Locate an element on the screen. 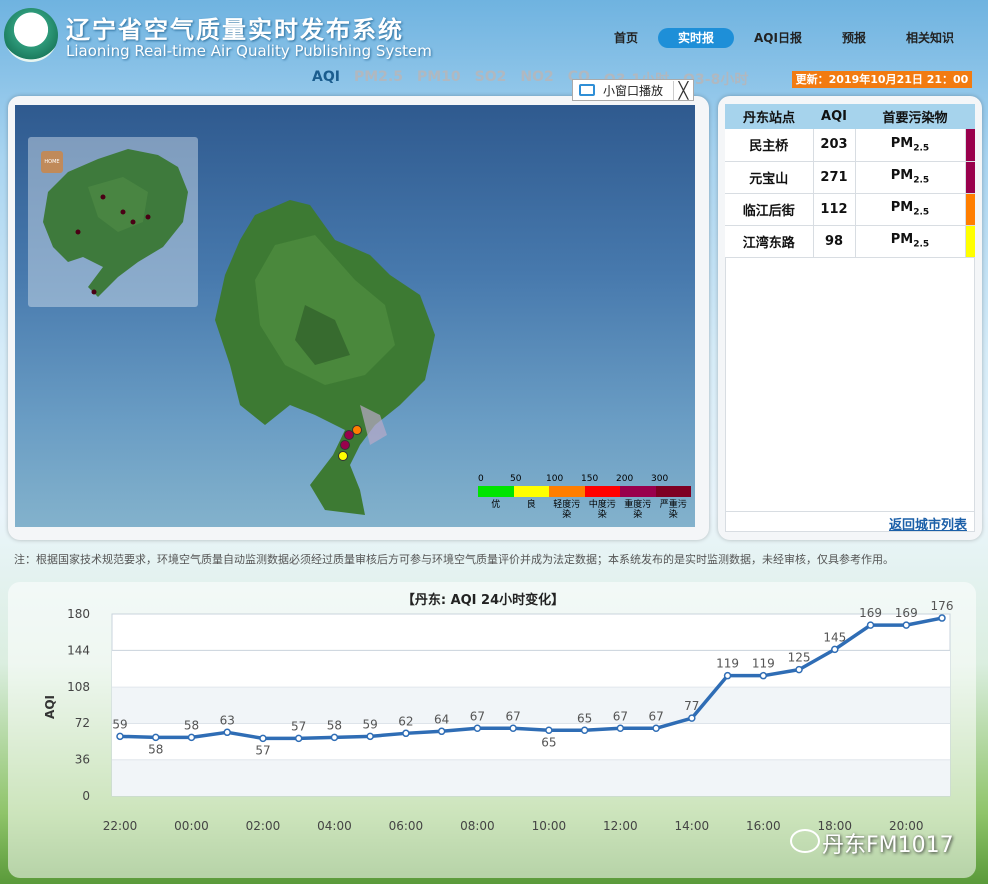  station-row: 民主桥 203 PM2.5 is located at coordinates (850, 145).